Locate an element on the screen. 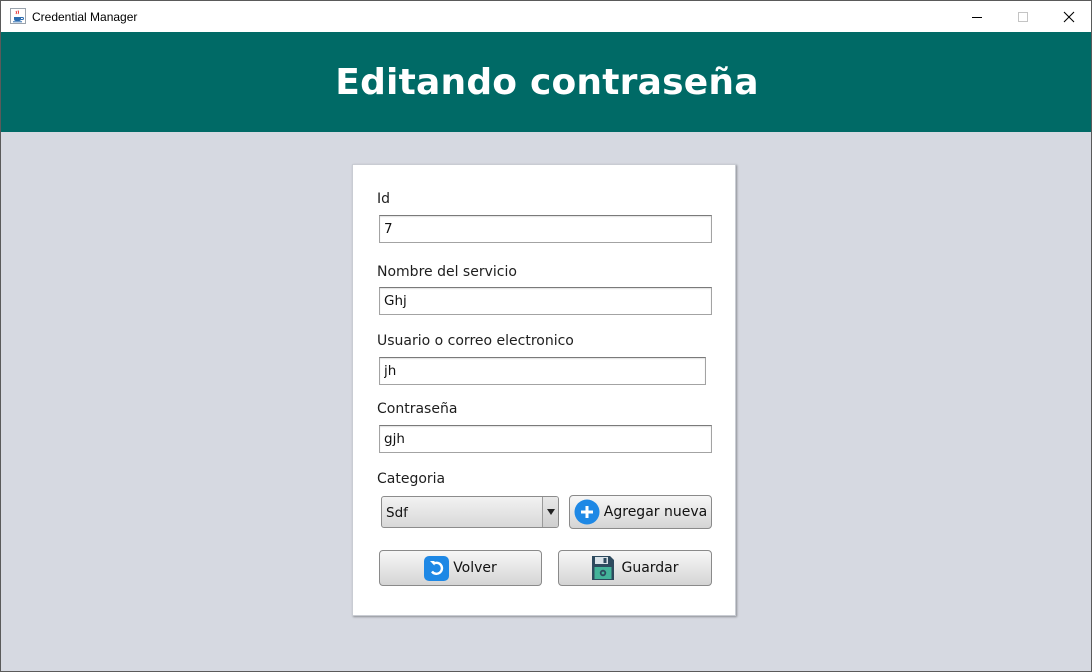 Image resolution: width=1092 pixels, height=672 pixels. java-cup-icon is located at coordinates (18, 16).